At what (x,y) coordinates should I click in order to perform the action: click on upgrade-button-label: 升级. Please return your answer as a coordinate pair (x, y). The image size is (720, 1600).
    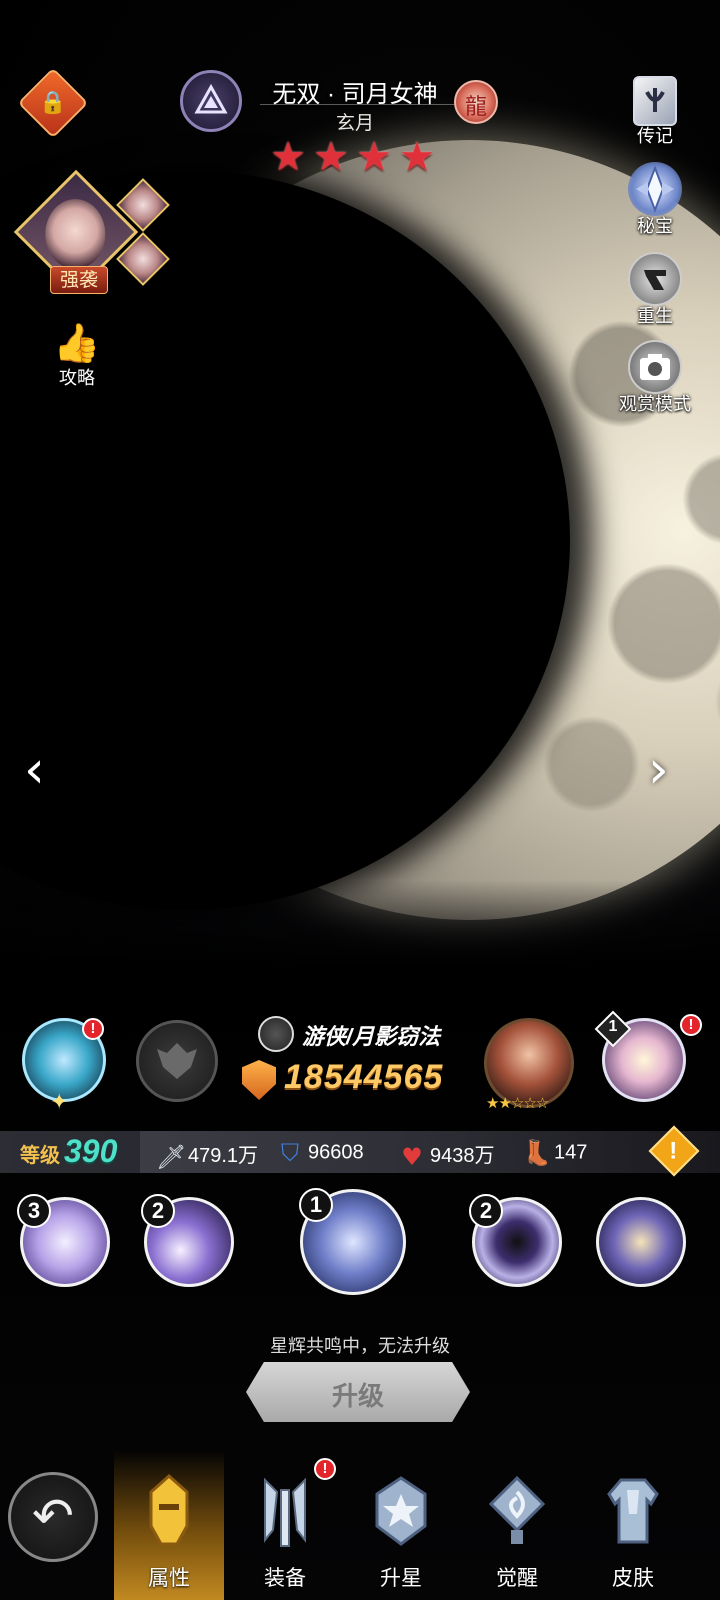
    Looking at the image, I should click on (357, 1396).